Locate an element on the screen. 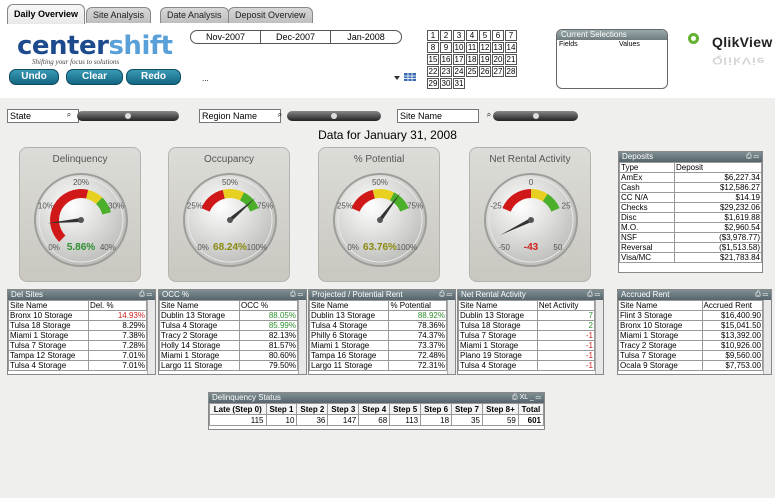 The width and height of the screenshot is (775, 498). period-nov-2007: Nov-2007 is located at coordinates (226, 37).